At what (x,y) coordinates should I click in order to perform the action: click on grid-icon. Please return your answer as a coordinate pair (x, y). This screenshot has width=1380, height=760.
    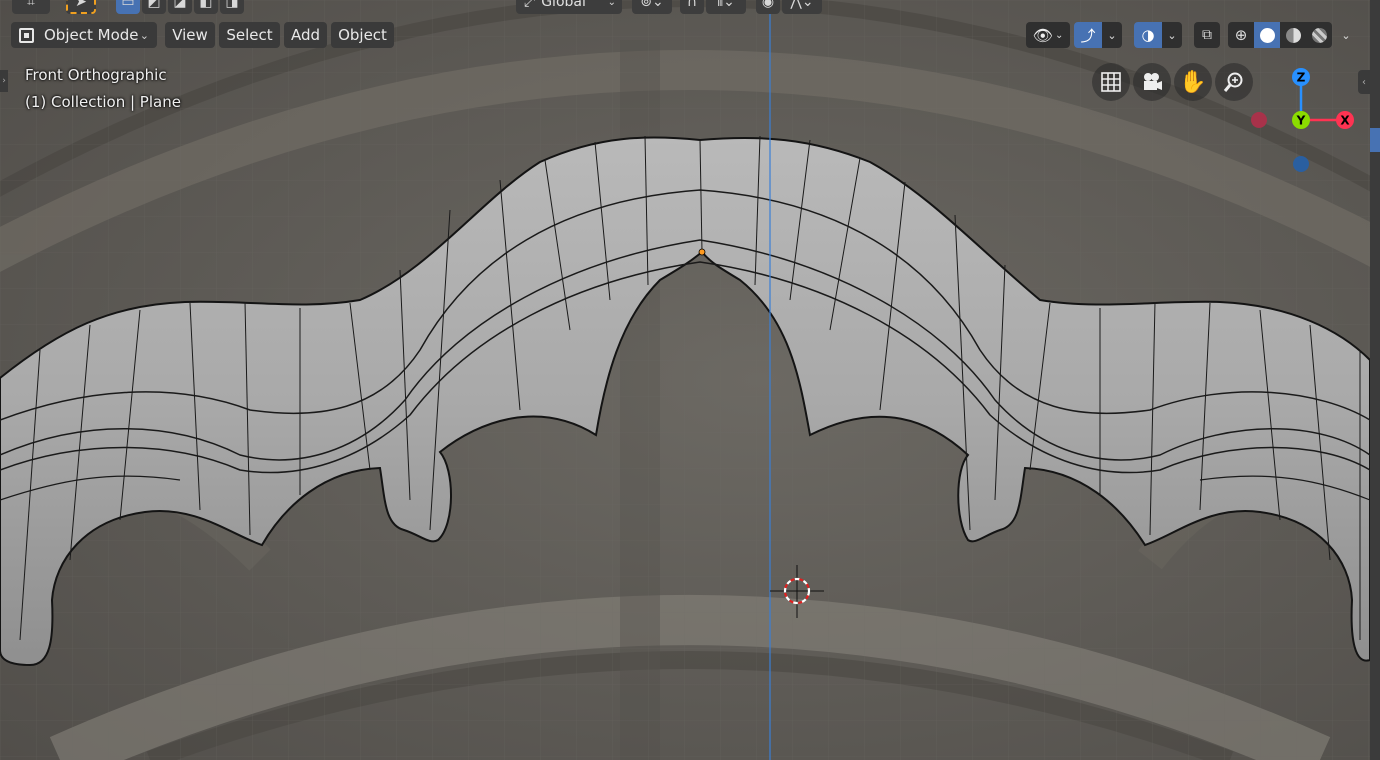
    Looking at the image, I should click on (1111, 82).